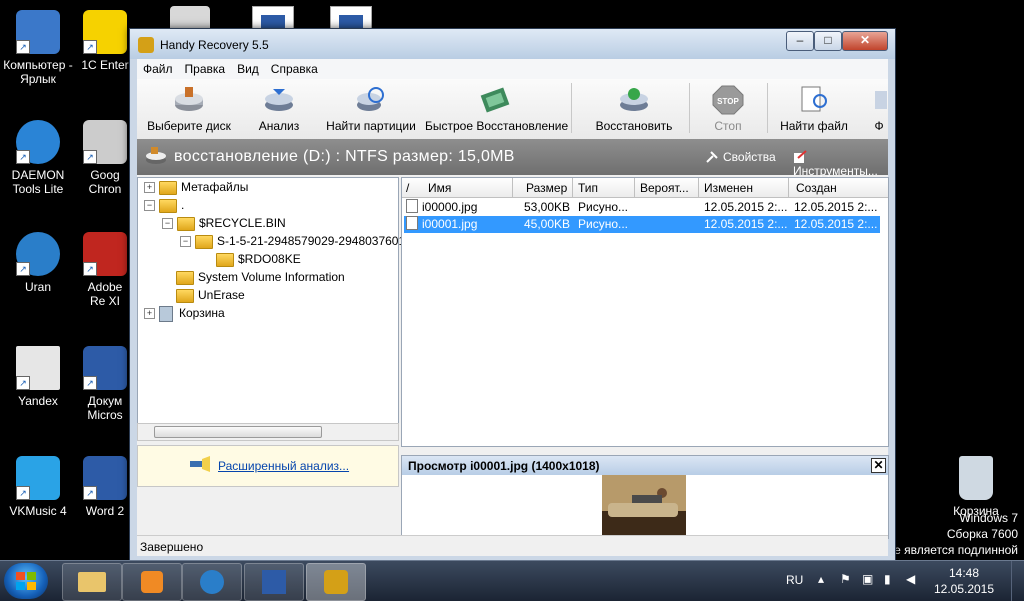  I want to click on tree-horizontal-scrollbar, so click(268, 432).